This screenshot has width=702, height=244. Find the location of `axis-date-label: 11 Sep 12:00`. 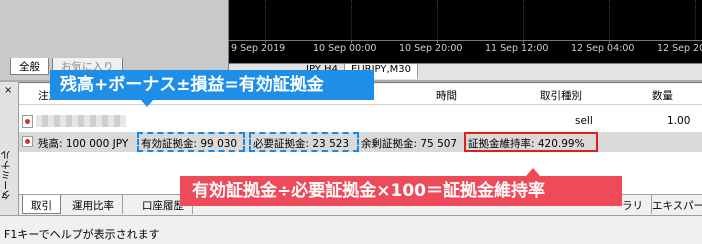

axis-date-label: 11 Sep 12:00 is located at coordinates (517, 48).